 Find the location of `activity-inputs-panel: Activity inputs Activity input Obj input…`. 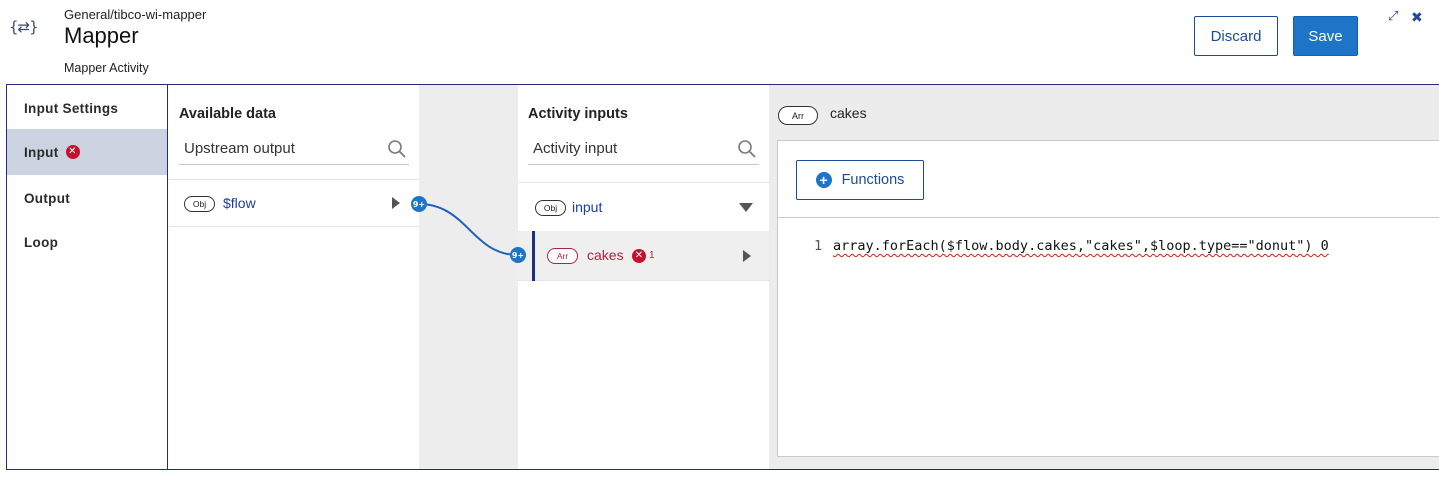

activity-inputs-panel: Activity inputs Activity input Obj input… is located at coordinates (643, 277).